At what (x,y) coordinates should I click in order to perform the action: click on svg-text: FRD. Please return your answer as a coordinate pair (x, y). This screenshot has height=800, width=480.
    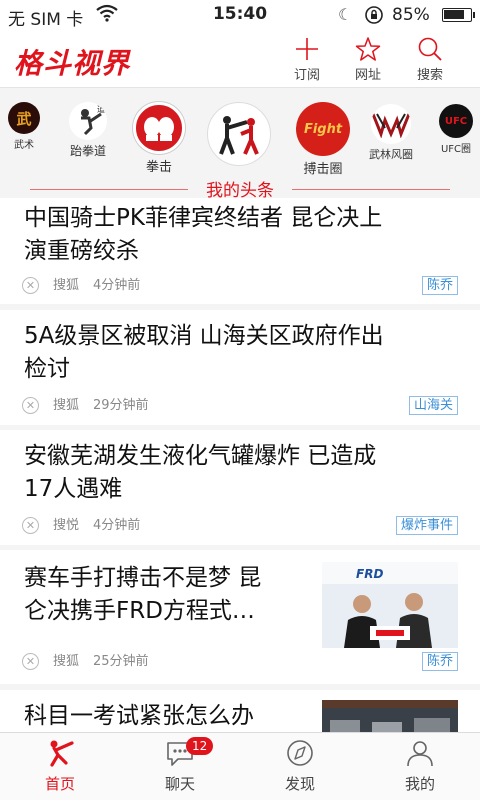
    Looking at the image, I should click on (369, 574).